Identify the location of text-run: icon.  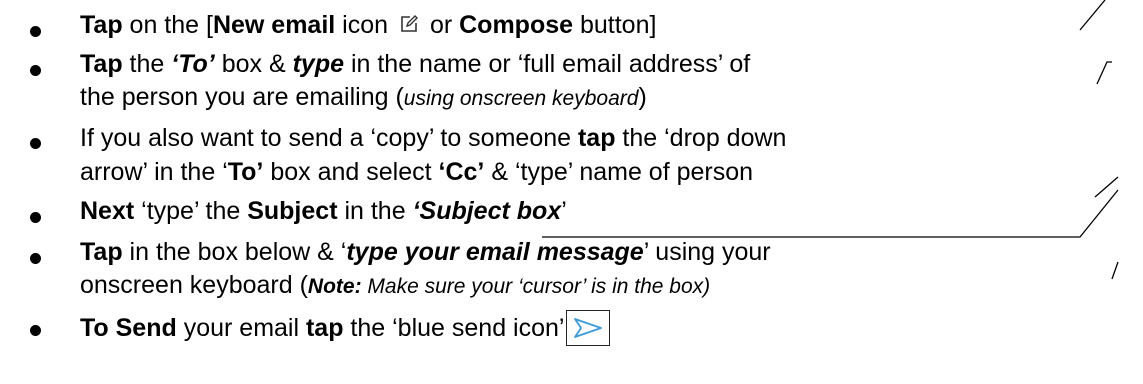
(365, 25).